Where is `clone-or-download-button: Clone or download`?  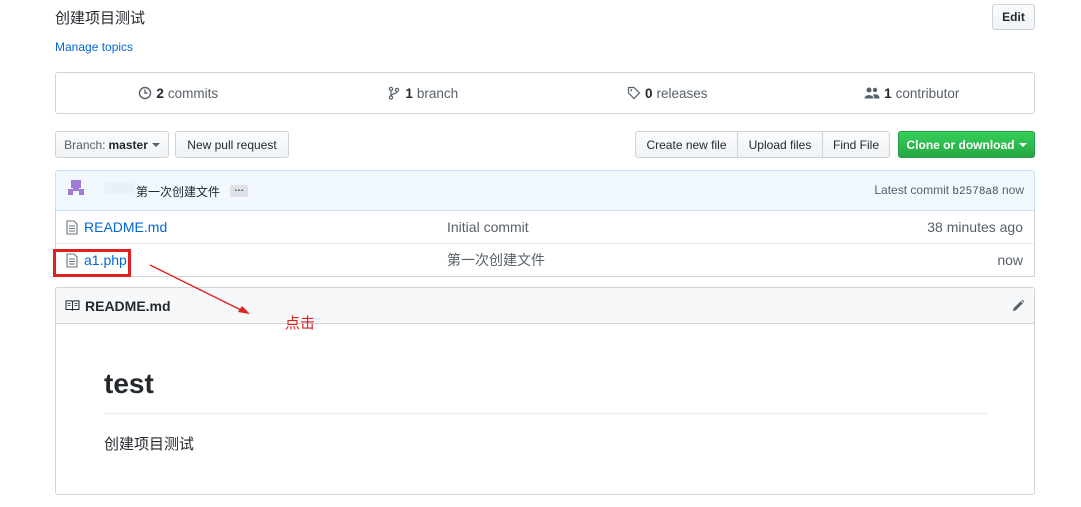
clone-or-download-button: Clone or download is located at coordinates (966, 144).